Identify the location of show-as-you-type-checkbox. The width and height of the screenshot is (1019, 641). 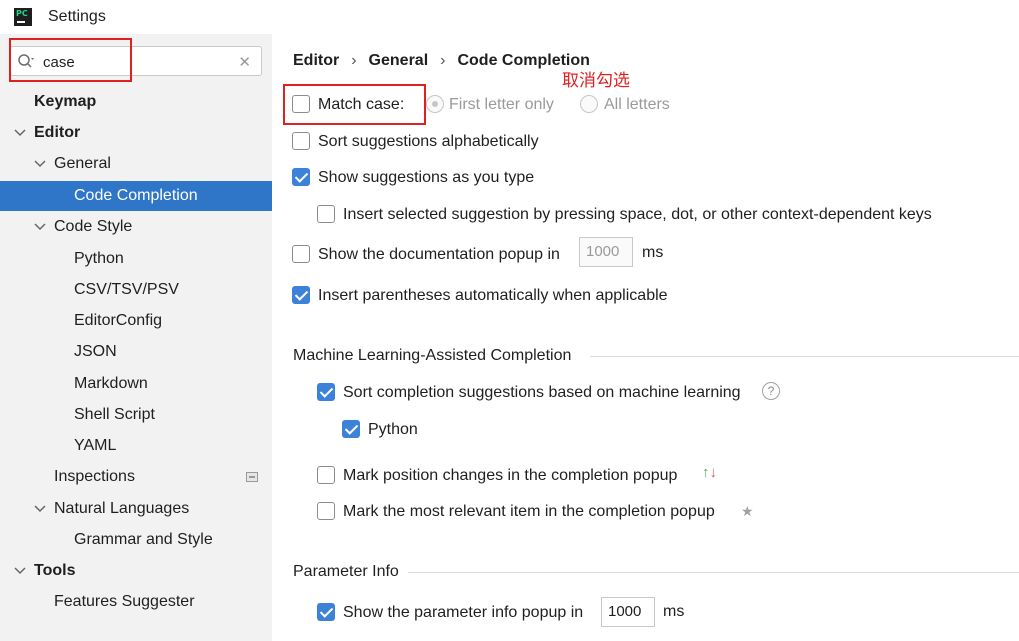
(301, 177).